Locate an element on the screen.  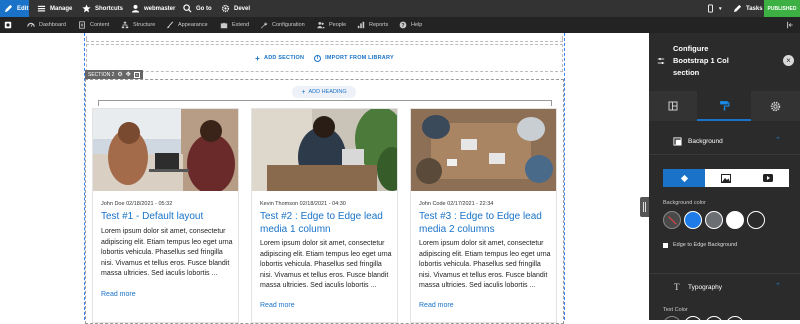
previous-section is located at coordinates (324, 39).